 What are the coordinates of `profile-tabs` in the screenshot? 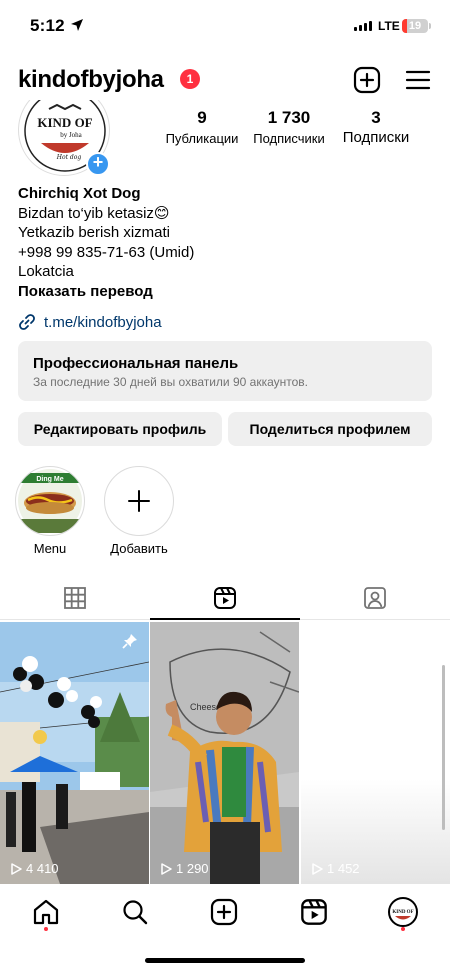 It's located at (225, 598).